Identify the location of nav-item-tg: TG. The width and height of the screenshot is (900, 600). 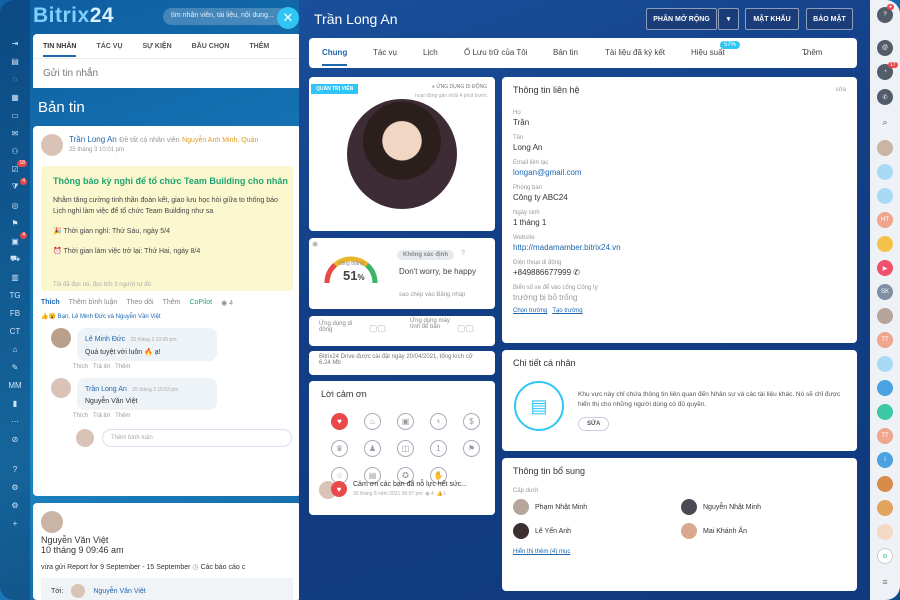
(15, 295).